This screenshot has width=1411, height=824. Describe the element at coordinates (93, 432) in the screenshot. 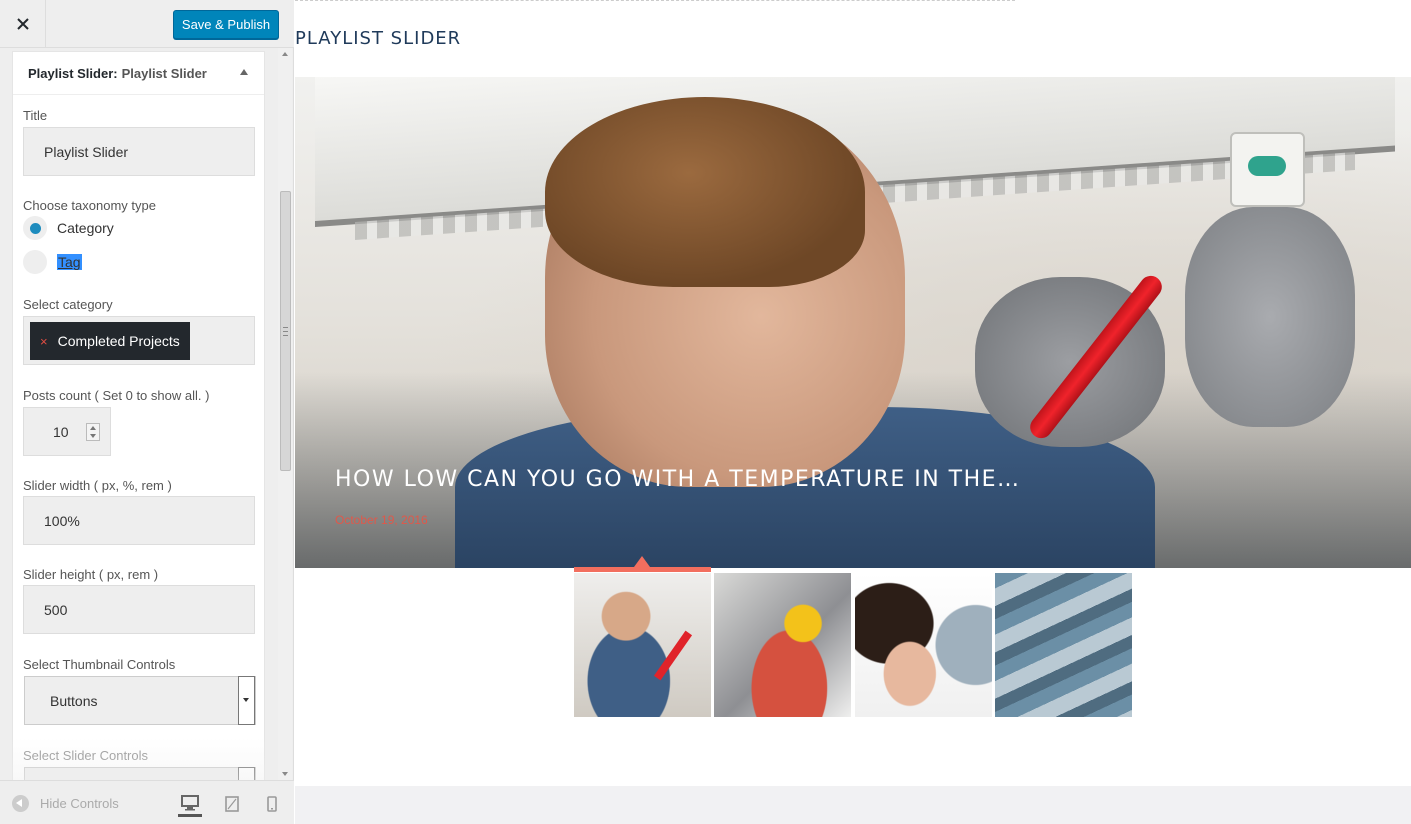

I see `number-spinner` at that location.